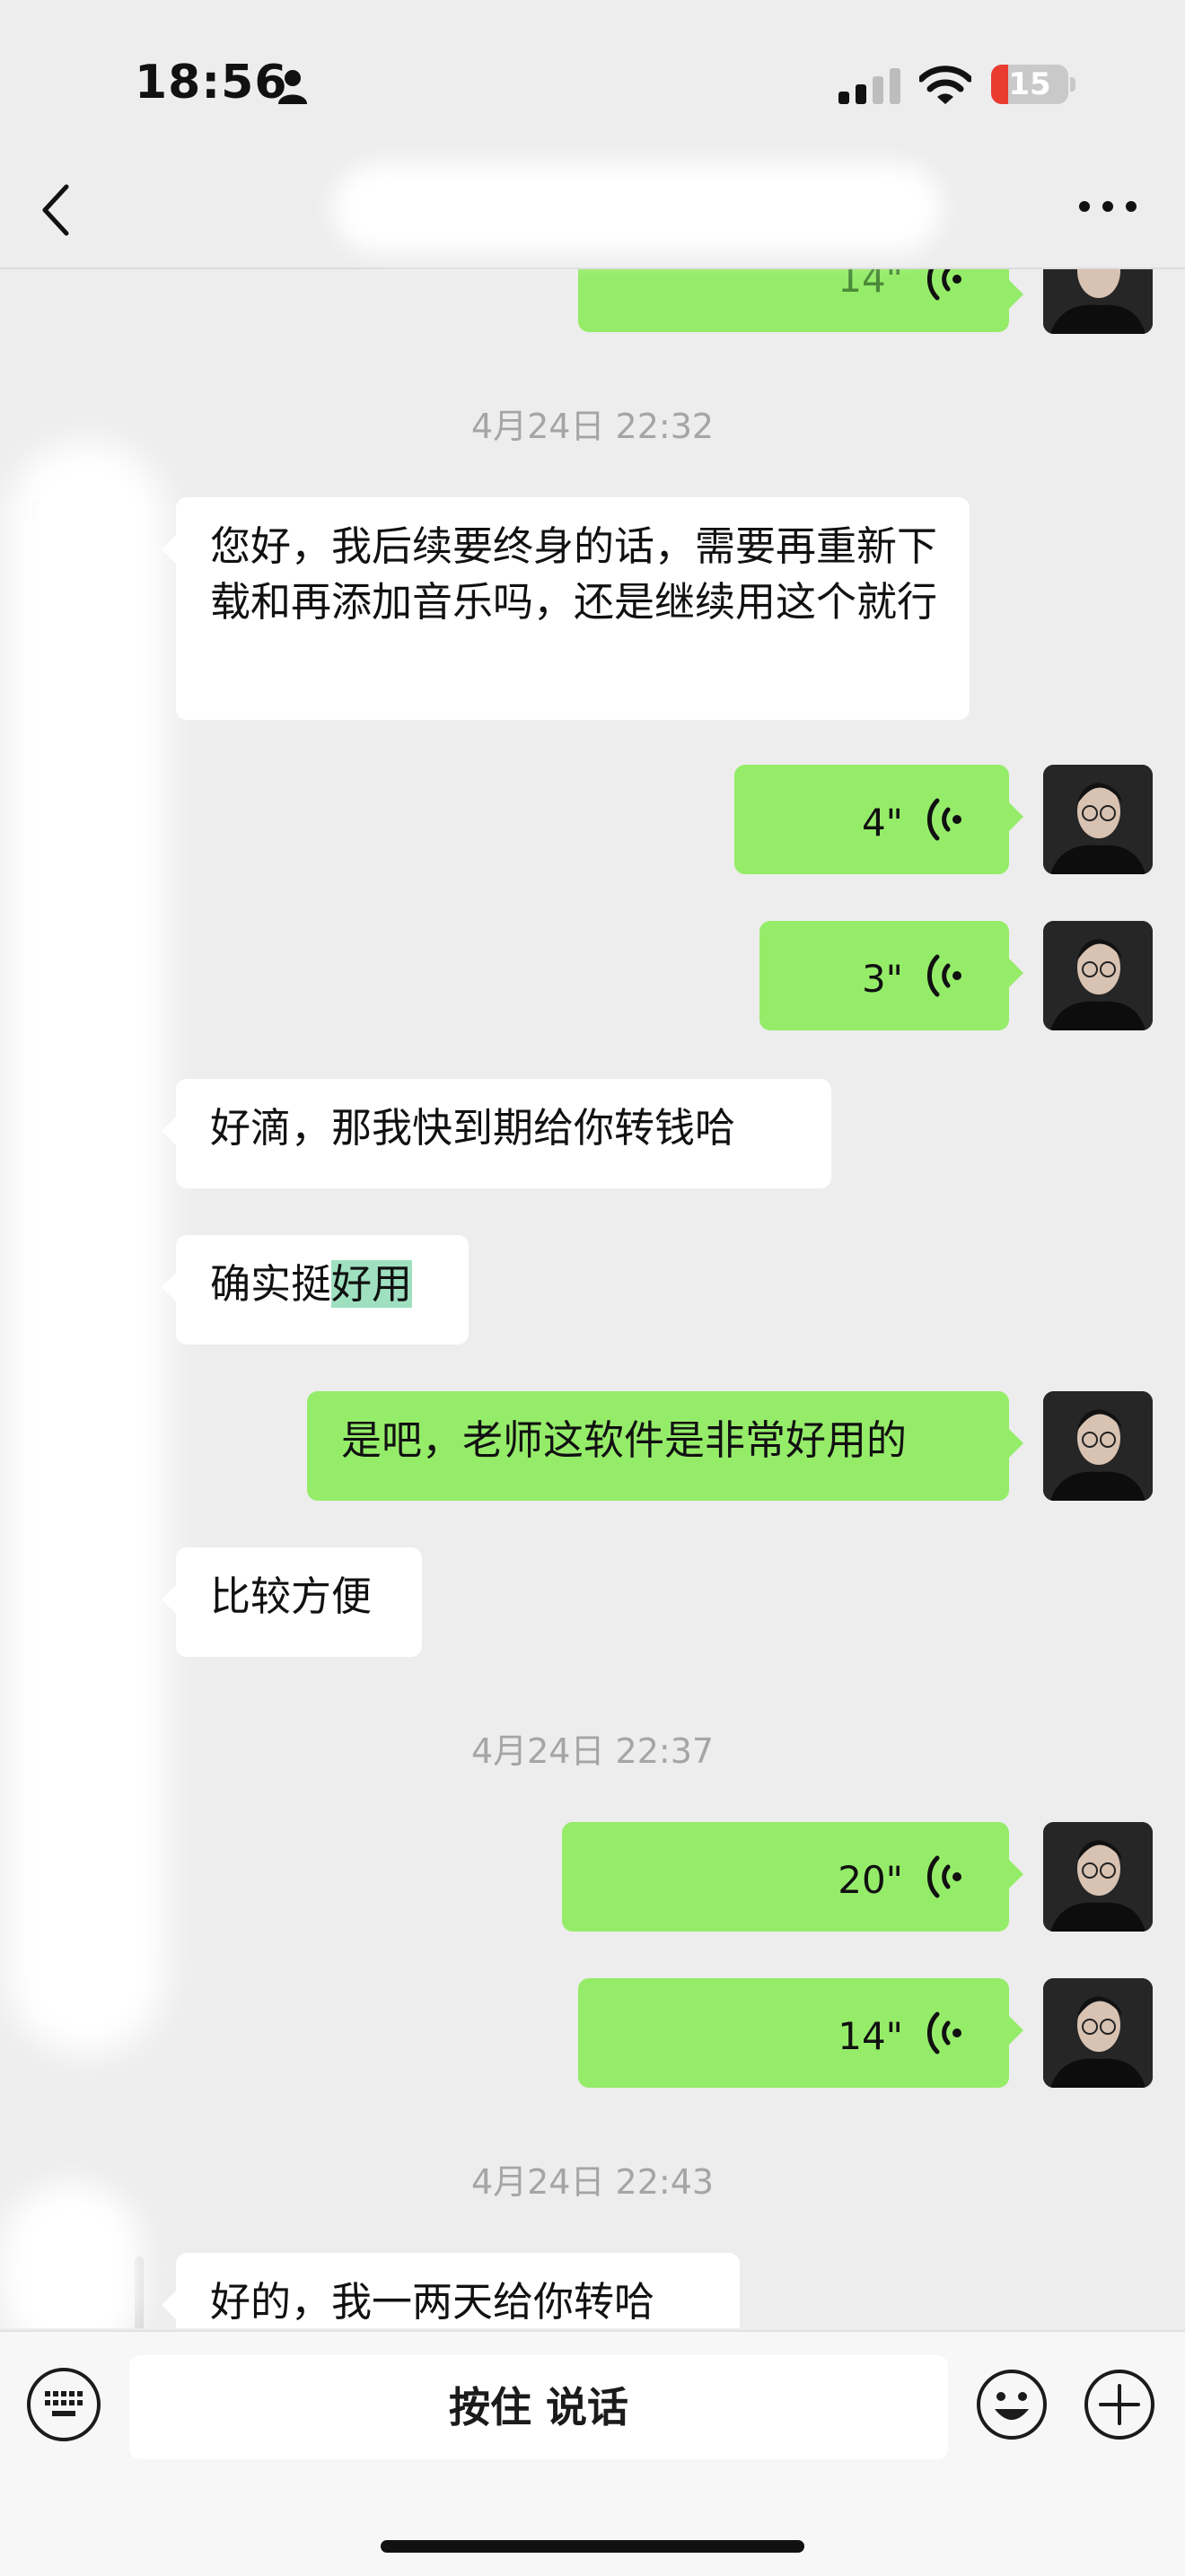 The width and height of the screenshot is (1185, 2576). Describe the element at coordinates (538, 2407) in the screenshot. I see `hold-to-talk-button: 按住 说话` at that location.